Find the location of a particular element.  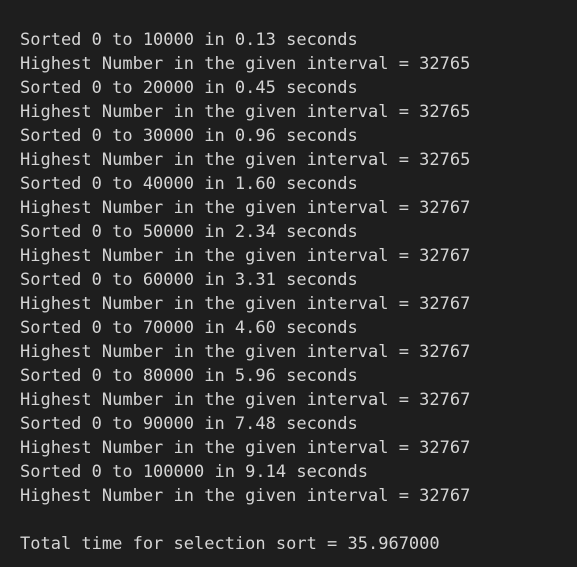

output-line: Sorted 0 to 50000 in 2.34 seconds is located at coordinates (189, 232).